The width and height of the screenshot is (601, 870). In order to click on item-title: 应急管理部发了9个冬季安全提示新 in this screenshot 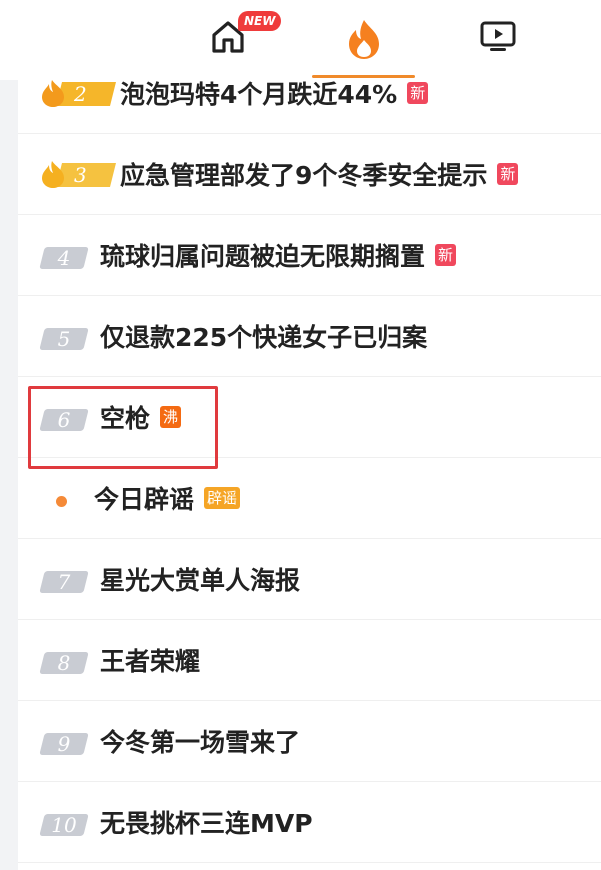, I will do `click(319, 176)`.